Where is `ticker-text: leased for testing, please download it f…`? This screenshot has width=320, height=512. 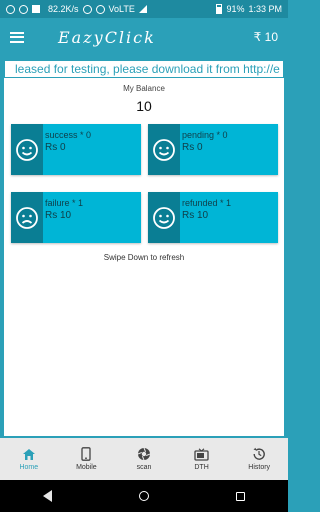
ticker-text: leased for testing, please download it f… is located at coordinates (147, 69).